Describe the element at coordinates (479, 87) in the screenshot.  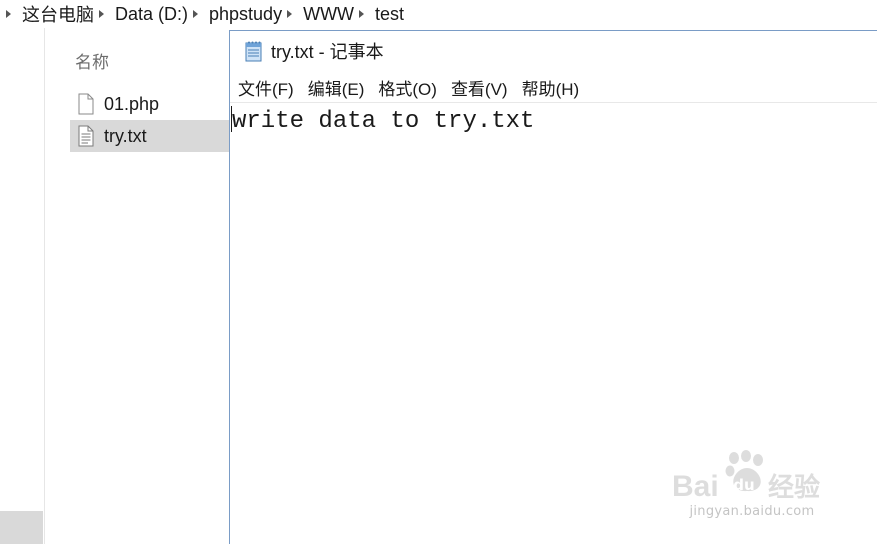
I see `menu-view: 查看(V)` at that location.